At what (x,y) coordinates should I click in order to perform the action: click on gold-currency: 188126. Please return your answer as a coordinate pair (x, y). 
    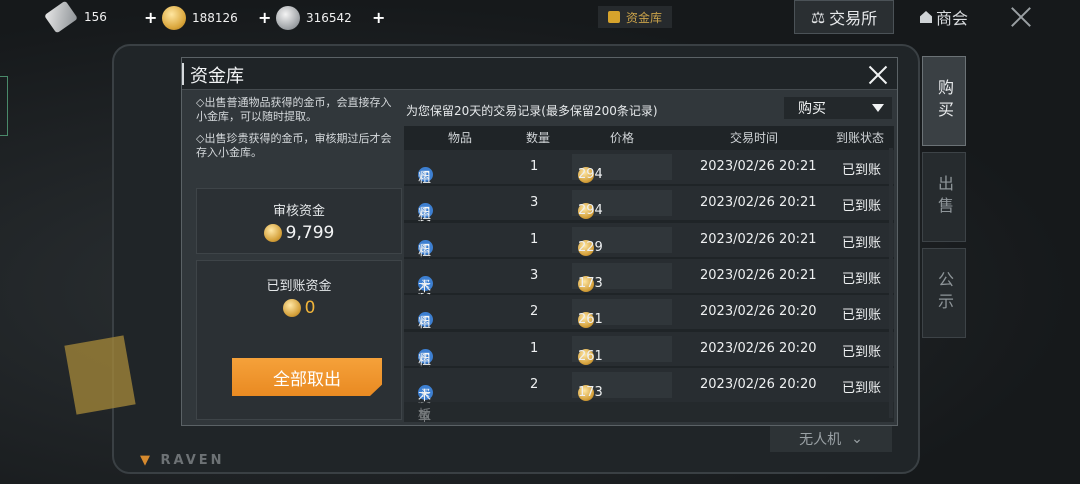
    Looking at the image, I should click on (200, 18).